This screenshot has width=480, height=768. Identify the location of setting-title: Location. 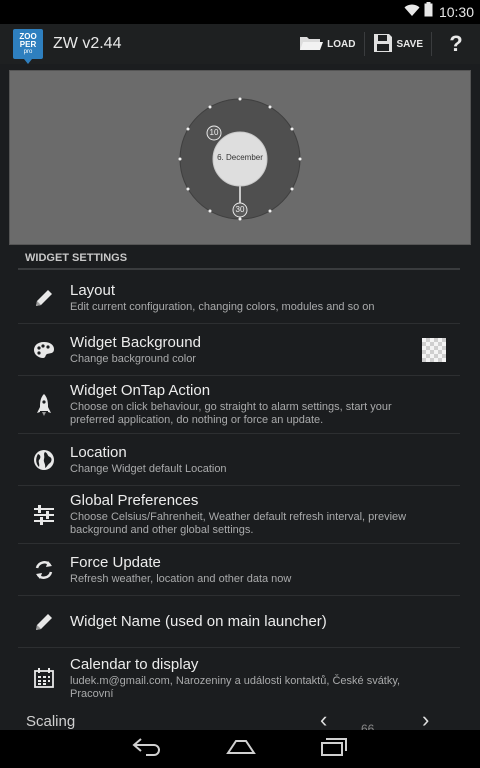
(98, 452).